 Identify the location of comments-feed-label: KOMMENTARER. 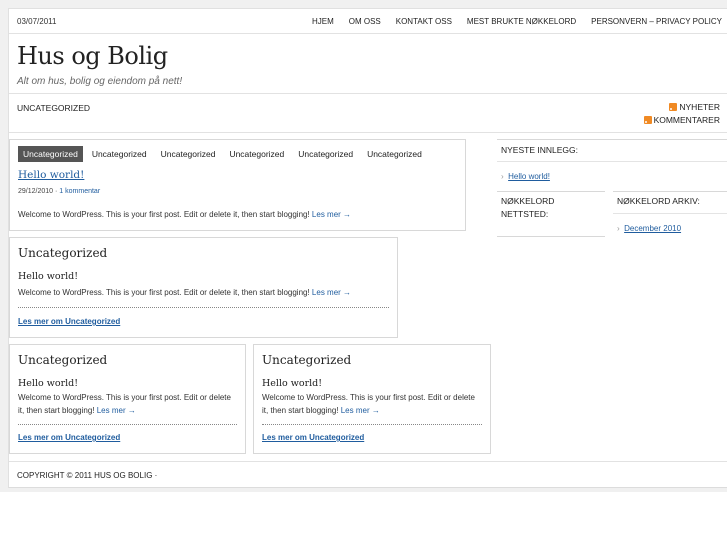
(686, 120).